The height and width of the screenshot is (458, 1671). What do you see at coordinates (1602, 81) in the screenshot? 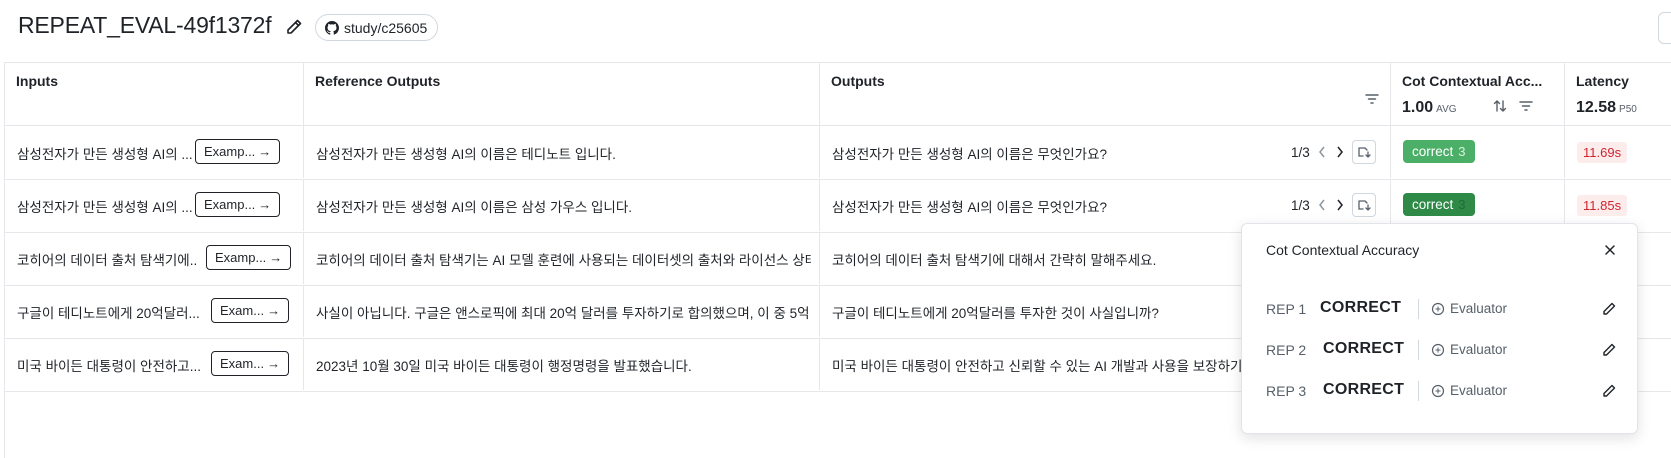
I see `column-label: Latency` at bounding box center [1602, 81].